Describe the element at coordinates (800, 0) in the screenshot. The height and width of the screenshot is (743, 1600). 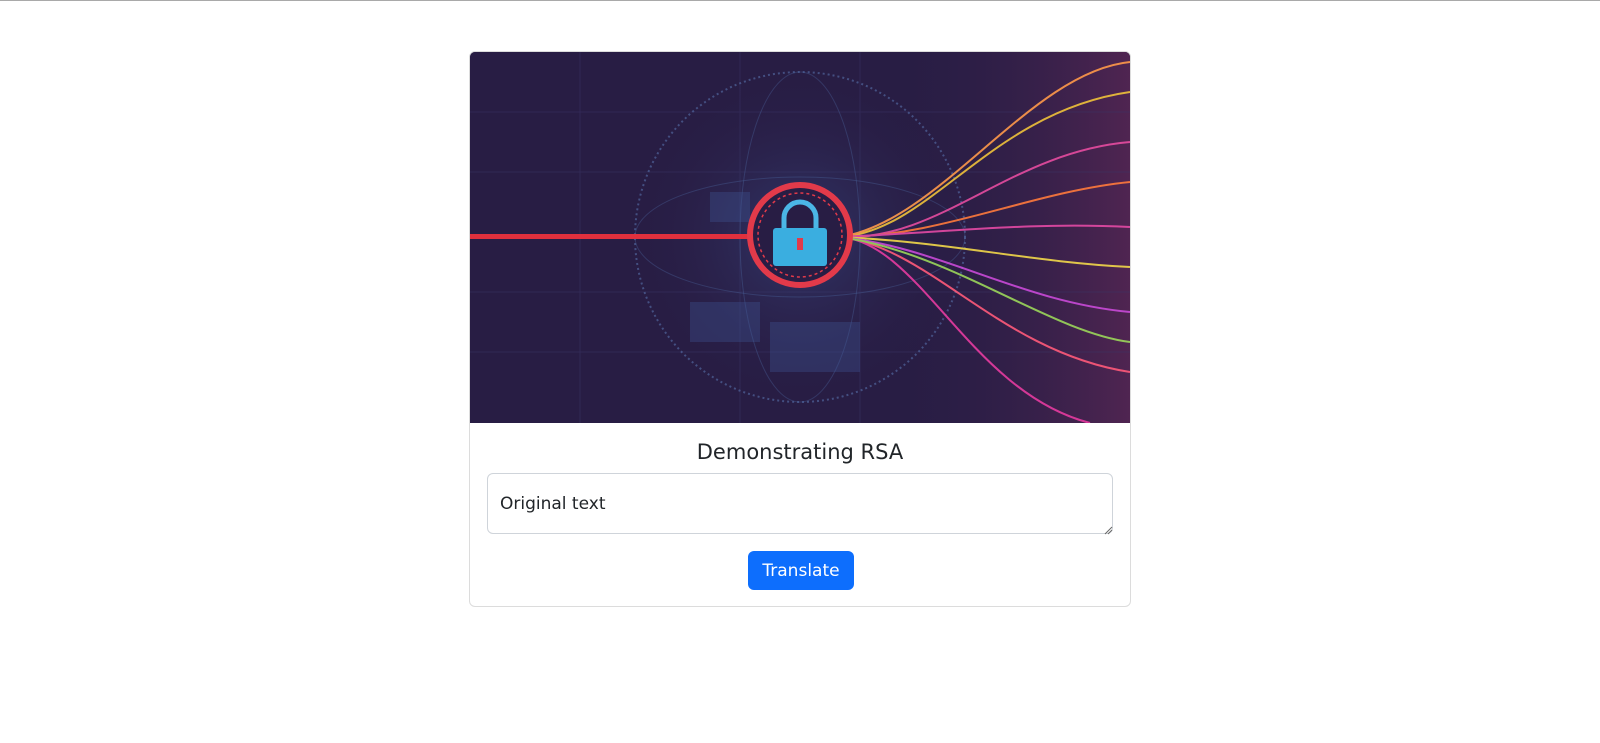
I see `top-divider` at that location.